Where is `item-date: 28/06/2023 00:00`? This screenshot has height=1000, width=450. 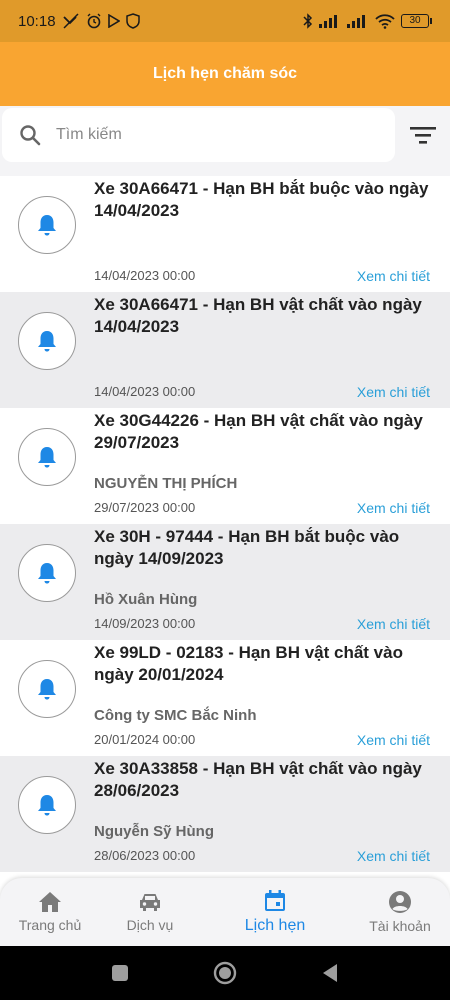 item-date: 28/06/2023 00:00 is located at coordinates (145, 855).